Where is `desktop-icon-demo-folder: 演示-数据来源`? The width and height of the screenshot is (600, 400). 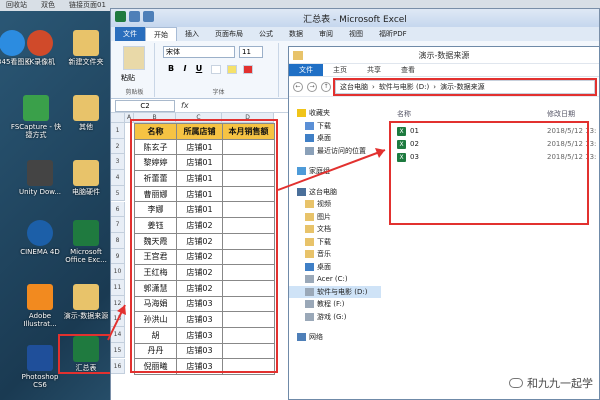
desktop-icon-demo-folder: 演示-数据来源 is located at coordinates (86, 302).